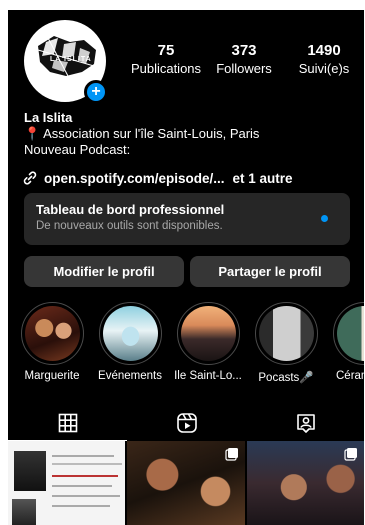 This screenshot has width=365, height=525. Describe the element at coordinates (244, 68) in the screenshot. I see `stat-label: Followers` at that location.